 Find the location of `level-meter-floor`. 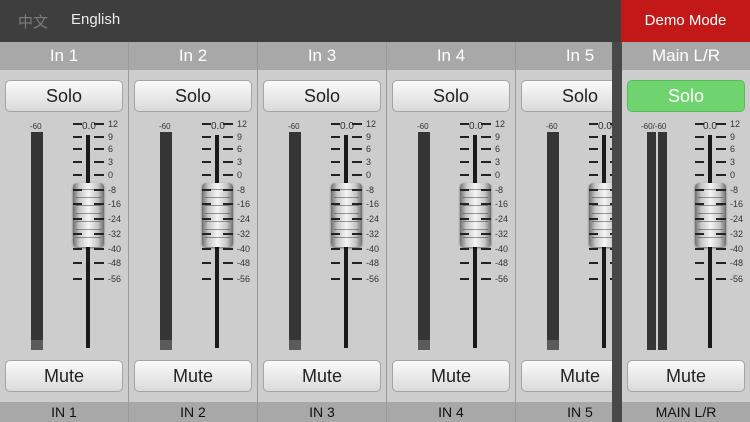

level-meter-floor is located at coordinates (553, 345).